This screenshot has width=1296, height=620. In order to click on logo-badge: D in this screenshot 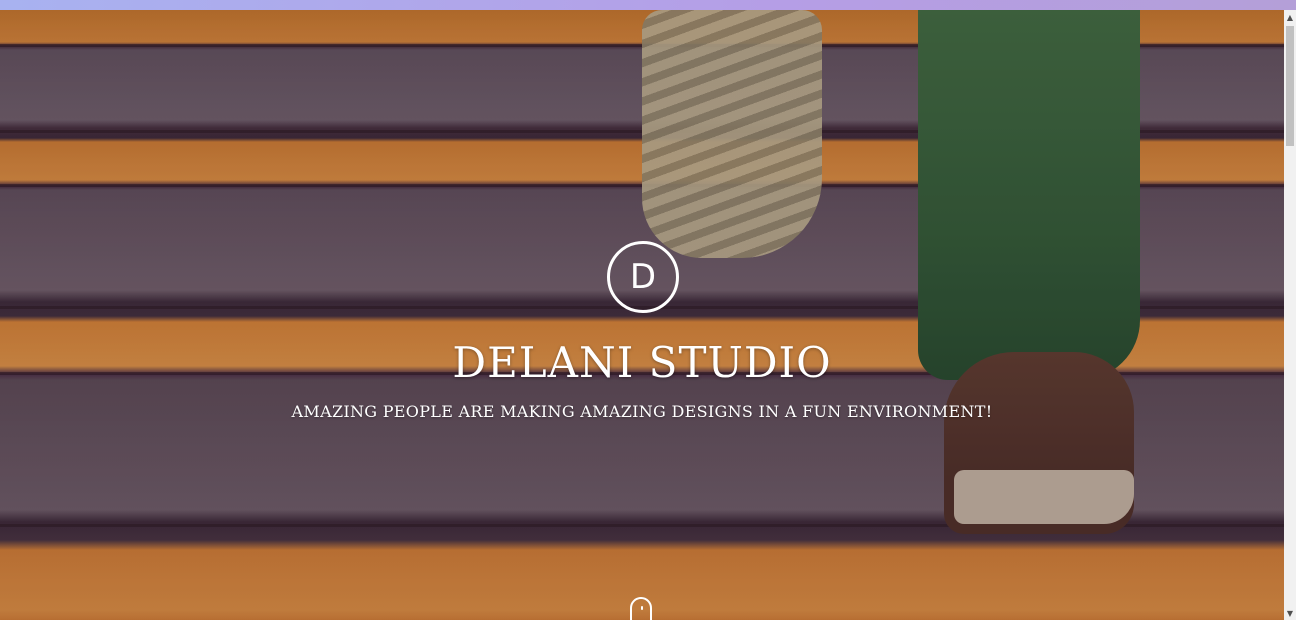, I will do `click(643, 277)`.